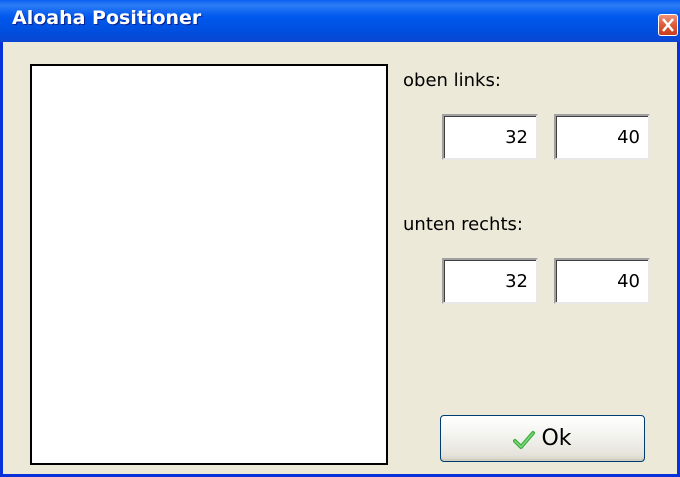  What do you see at coordinates (490, 137) in the screenshot?
I see `top-left-x-input` at bounding box center [490, 137].